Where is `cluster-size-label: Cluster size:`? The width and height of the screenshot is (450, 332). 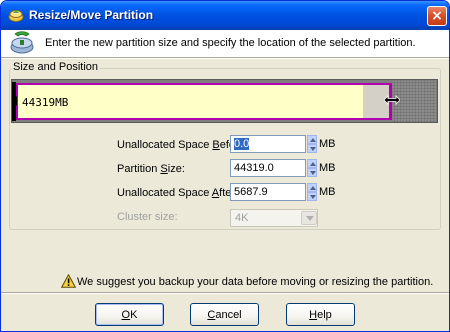
cluster-size-label: Cluster size: is located at coordinates (147, 217).